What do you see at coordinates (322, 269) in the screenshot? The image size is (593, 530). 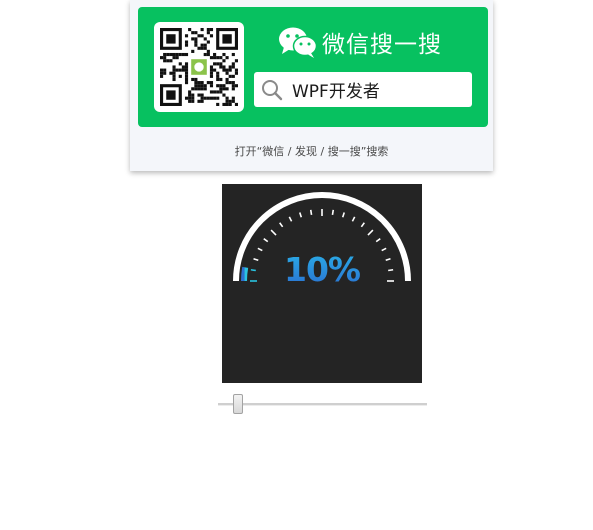 I see `gauge-value-text: 10%` at bounding box center [322, 269].